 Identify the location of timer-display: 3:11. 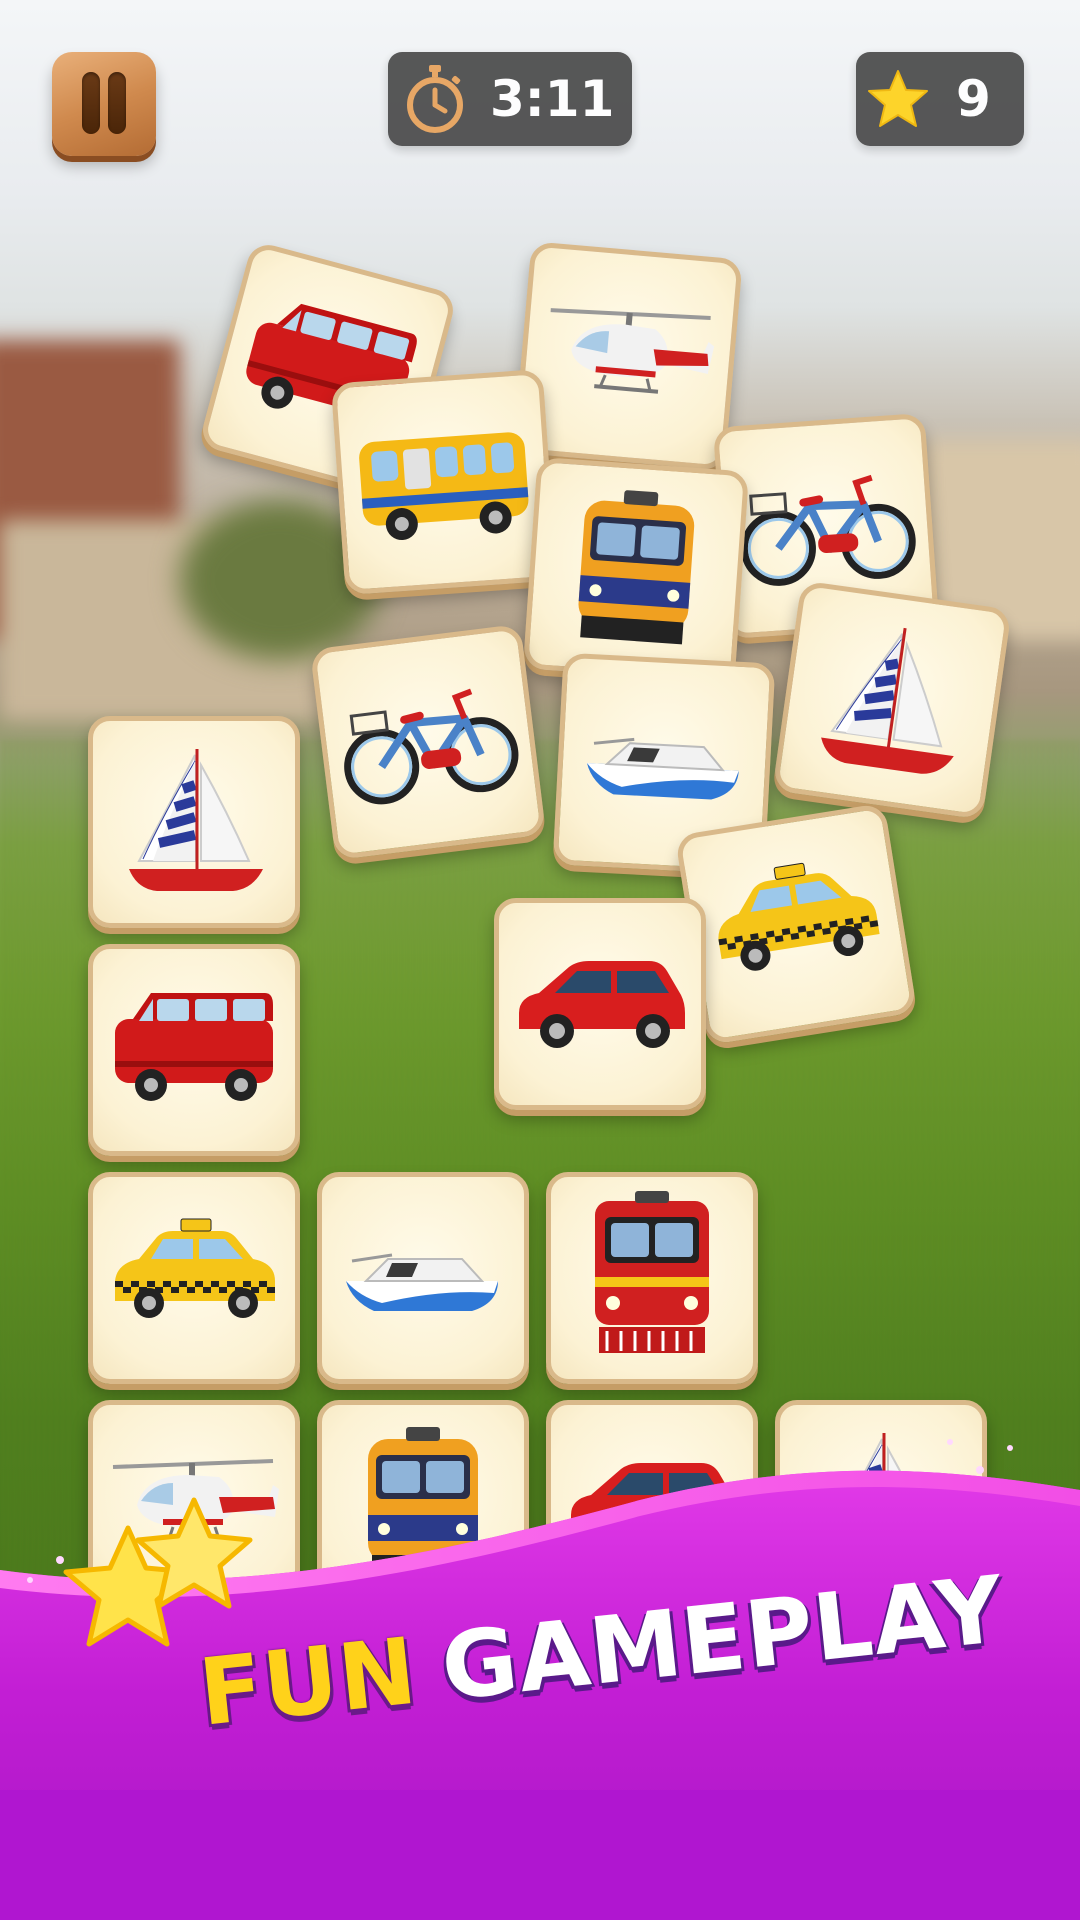
(510, 99).